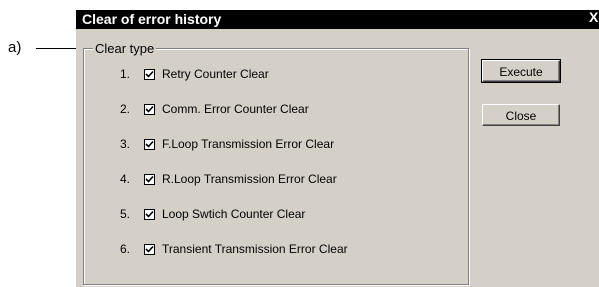  Describe the element at coordinates (337, 19) in the screenshot. I see `title-bar: Clear of error history X` at that location.